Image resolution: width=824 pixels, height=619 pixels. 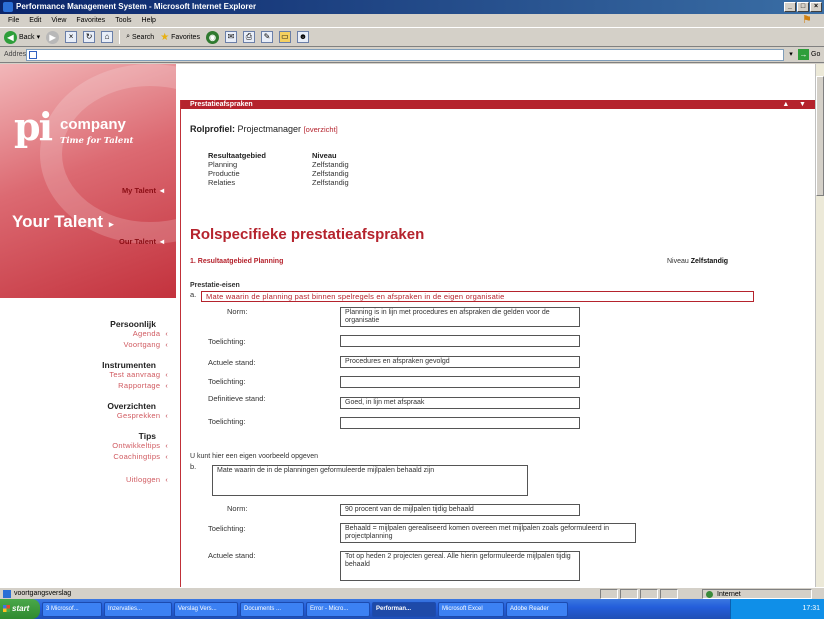 What do you see at coordinates (794, 104) in the screenshot?
I see `panel-collapse-icons: ▲ ▼` at bounding box center [794, 104].